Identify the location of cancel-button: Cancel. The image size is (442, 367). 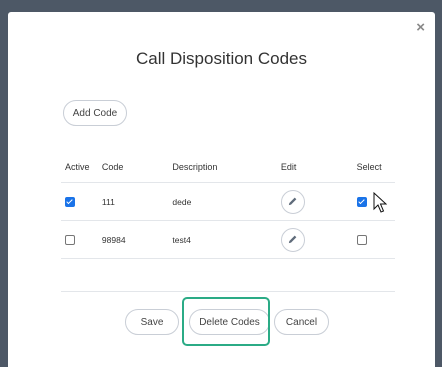
(301, 322).